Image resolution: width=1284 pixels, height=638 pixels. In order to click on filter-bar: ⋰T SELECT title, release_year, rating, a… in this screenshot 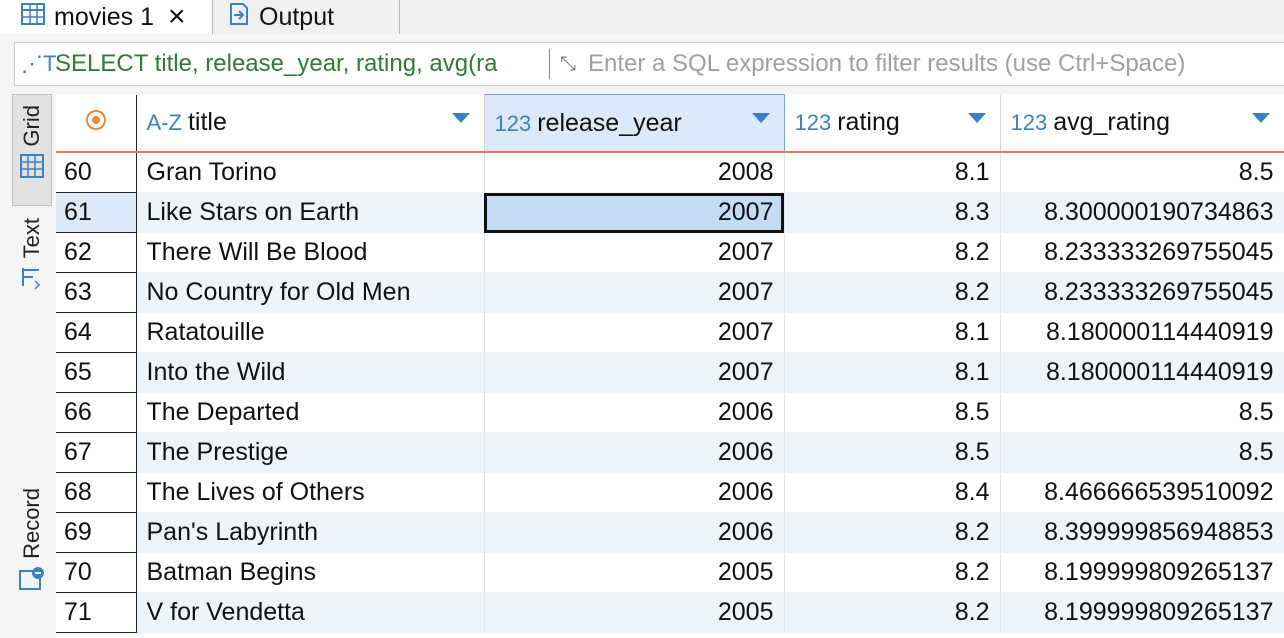, I will do `click(649, 64)`.